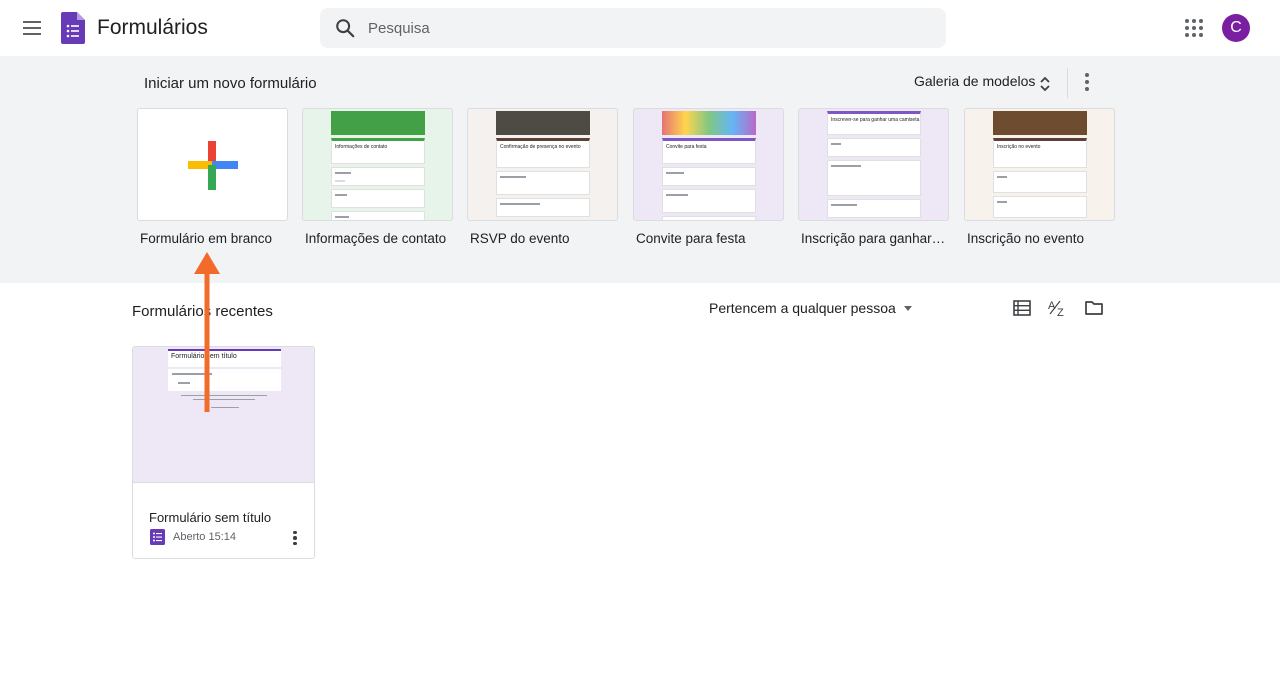 Image resolution: width=1280 pixels, height=694 pixels. What do you see at coordinates (152, 28) in the screenshot?
I see `app-title: Formulários` at bounding box center [152, 28].